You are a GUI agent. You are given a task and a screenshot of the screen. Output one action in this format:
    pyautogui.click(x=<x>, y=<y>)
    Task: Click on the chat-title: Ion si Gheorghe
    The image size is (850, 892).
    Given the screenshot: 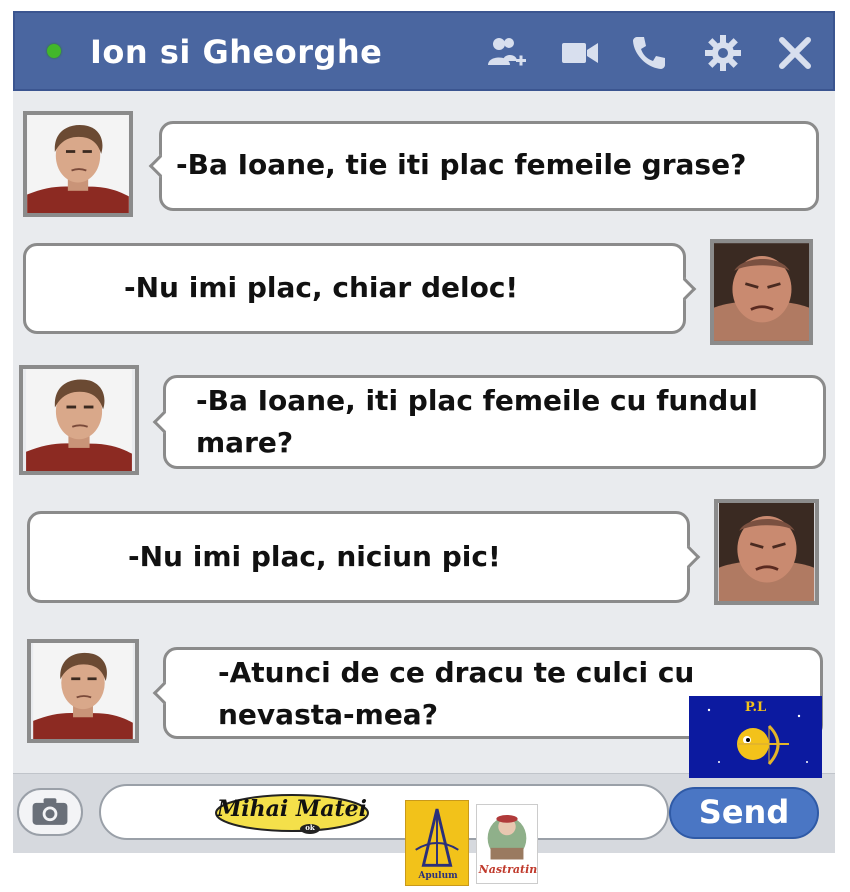 What is the action you would take?
    pyautogui.click(x=236, y=52)
    